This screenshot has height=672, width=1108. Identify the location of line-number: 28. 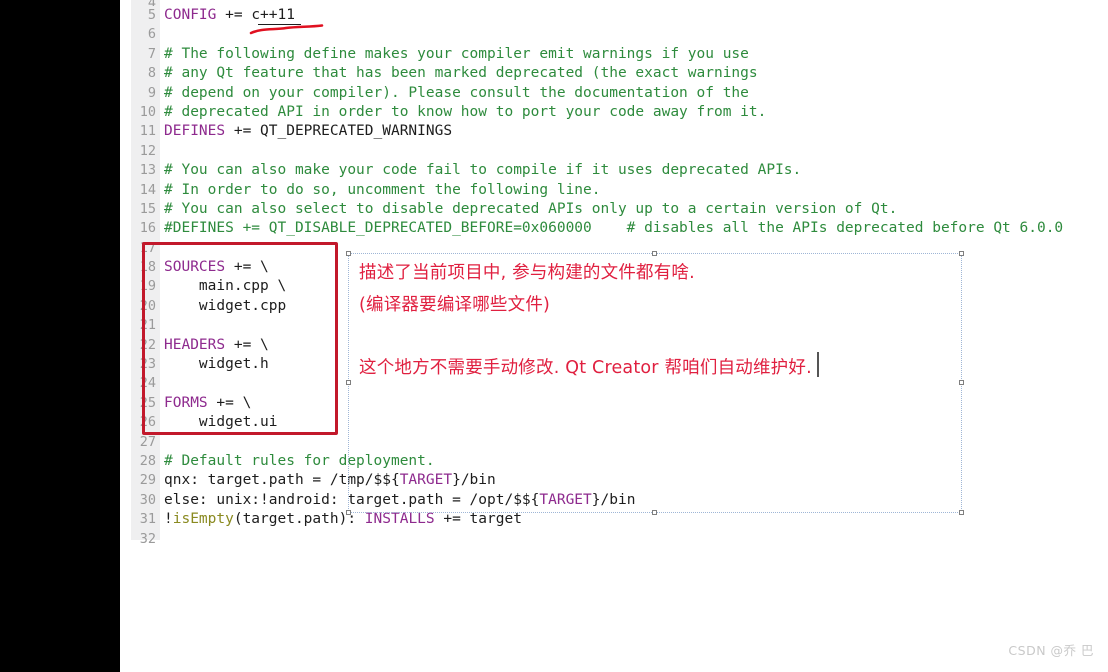
(147, 460).